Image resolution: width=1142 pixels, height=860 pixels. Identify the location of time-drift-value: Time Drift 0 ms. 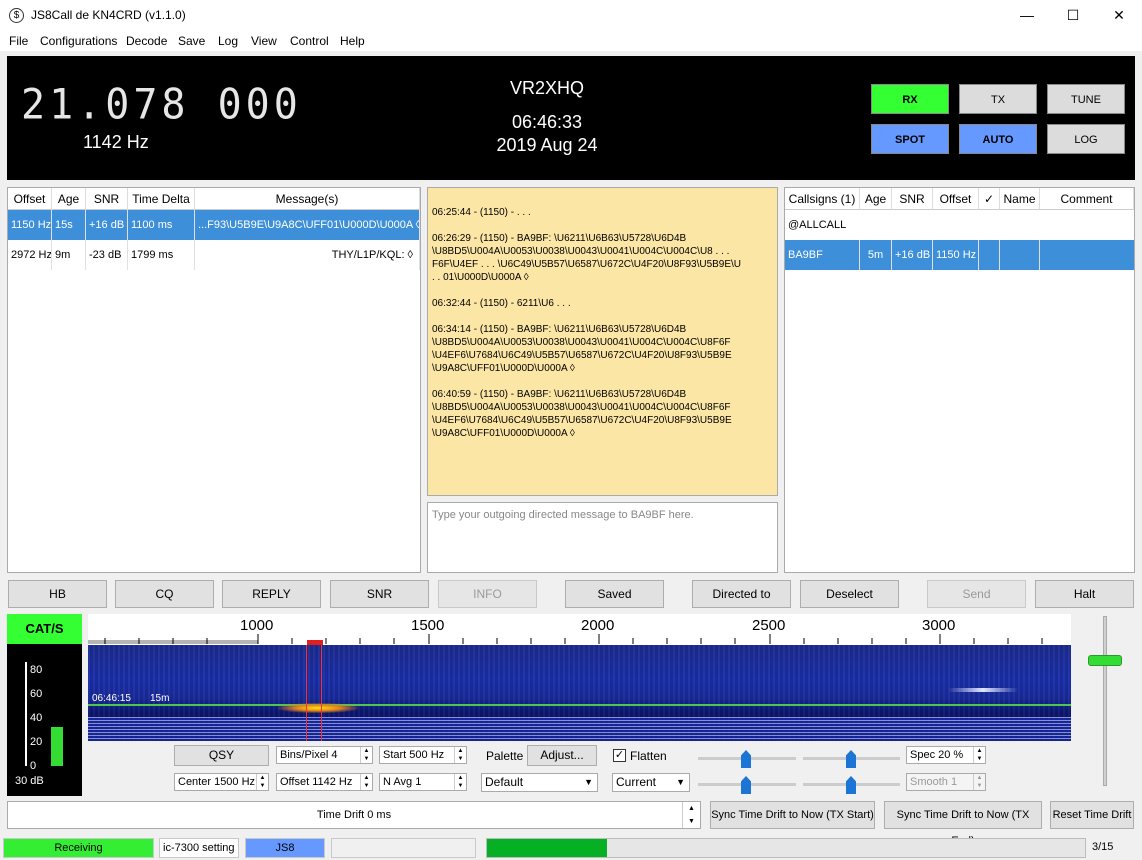
(354, 815).